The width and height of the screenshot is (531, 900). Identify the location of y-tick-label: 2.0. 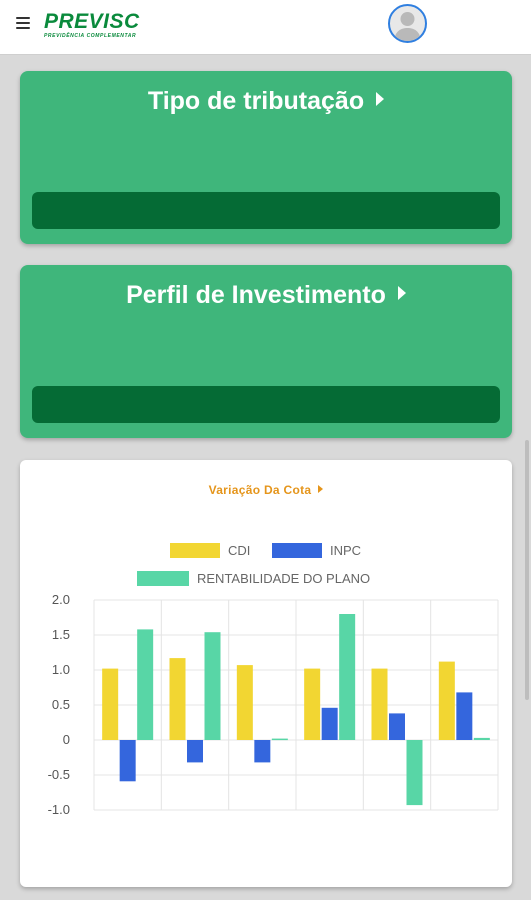
(61, 599).